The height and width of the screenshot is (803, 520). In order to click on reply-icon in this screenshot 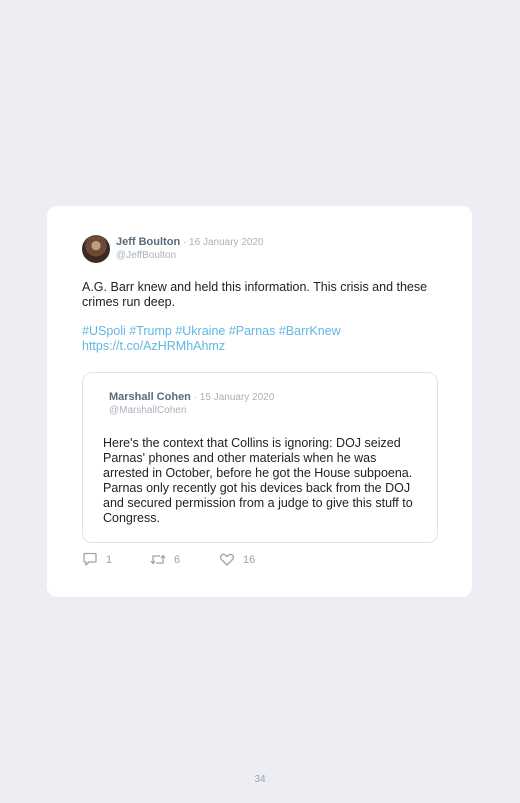, I will do `click(90, 559)`.